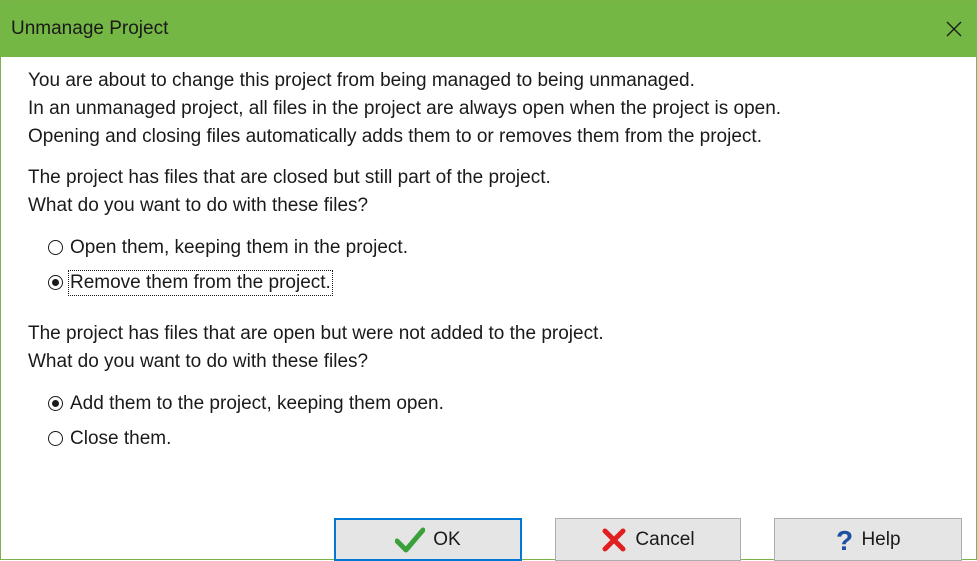 The width and height of the screenshot is (977, 561). I want to click on help-label: Help, so click(881, 539).